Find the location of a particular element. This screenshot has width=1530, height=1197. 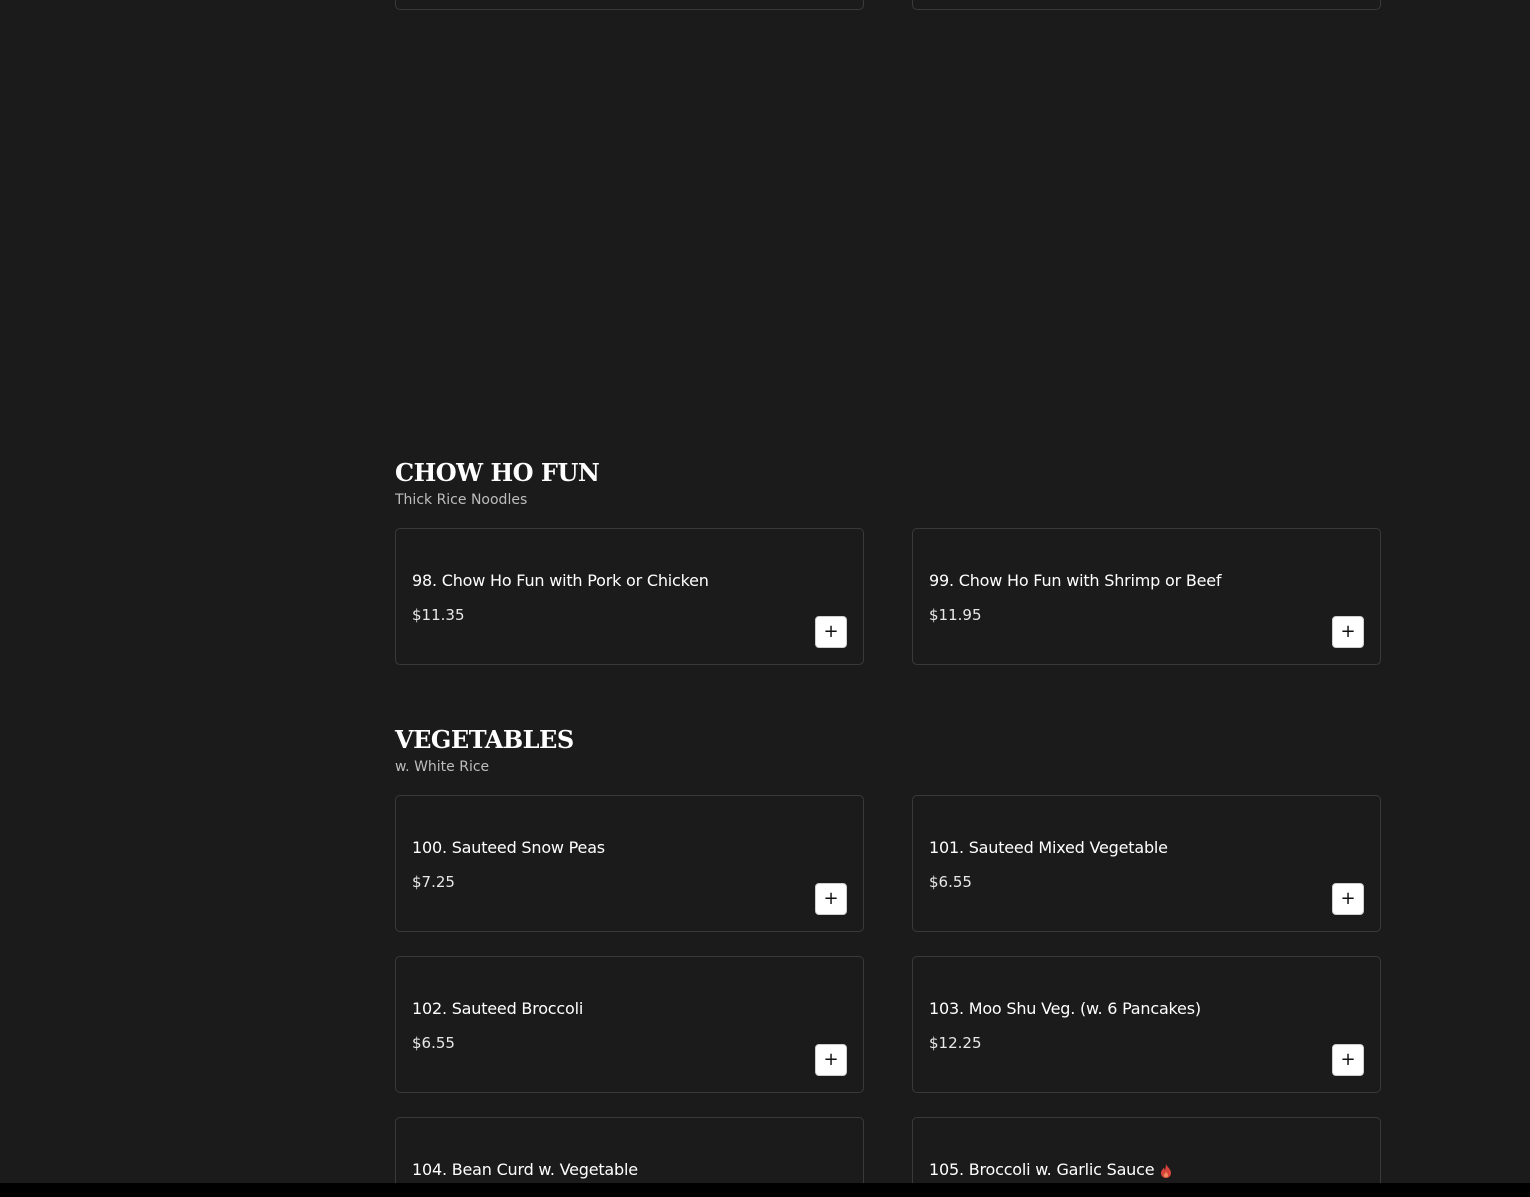

item-name: 98. Chow Ho Fun with Pork or Chicken is located at coordinates (560, 580).